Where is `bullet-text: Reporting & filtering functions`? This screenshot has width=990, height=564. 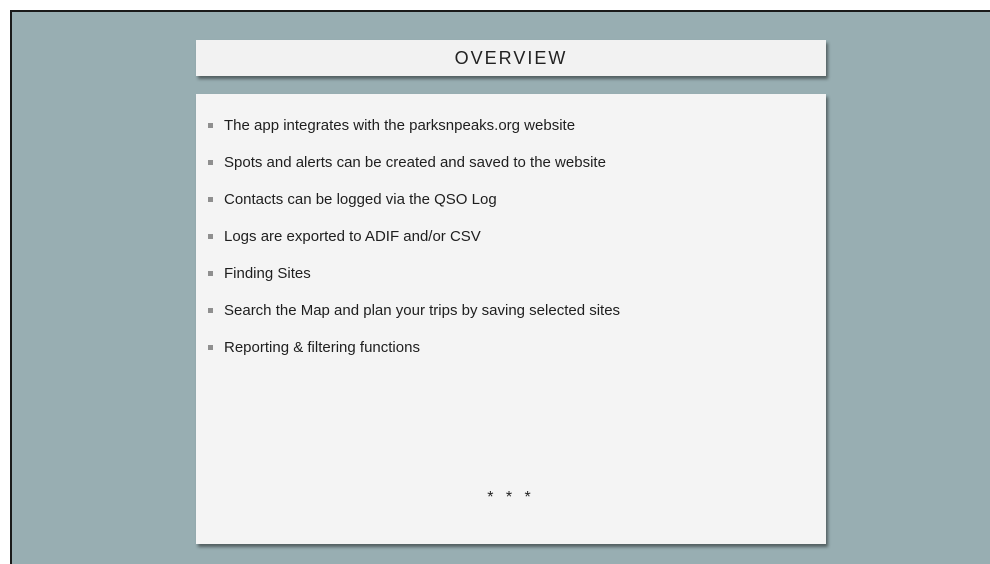 bullet-text: Reporting & filtering functions is located at coordinates (322, 347).